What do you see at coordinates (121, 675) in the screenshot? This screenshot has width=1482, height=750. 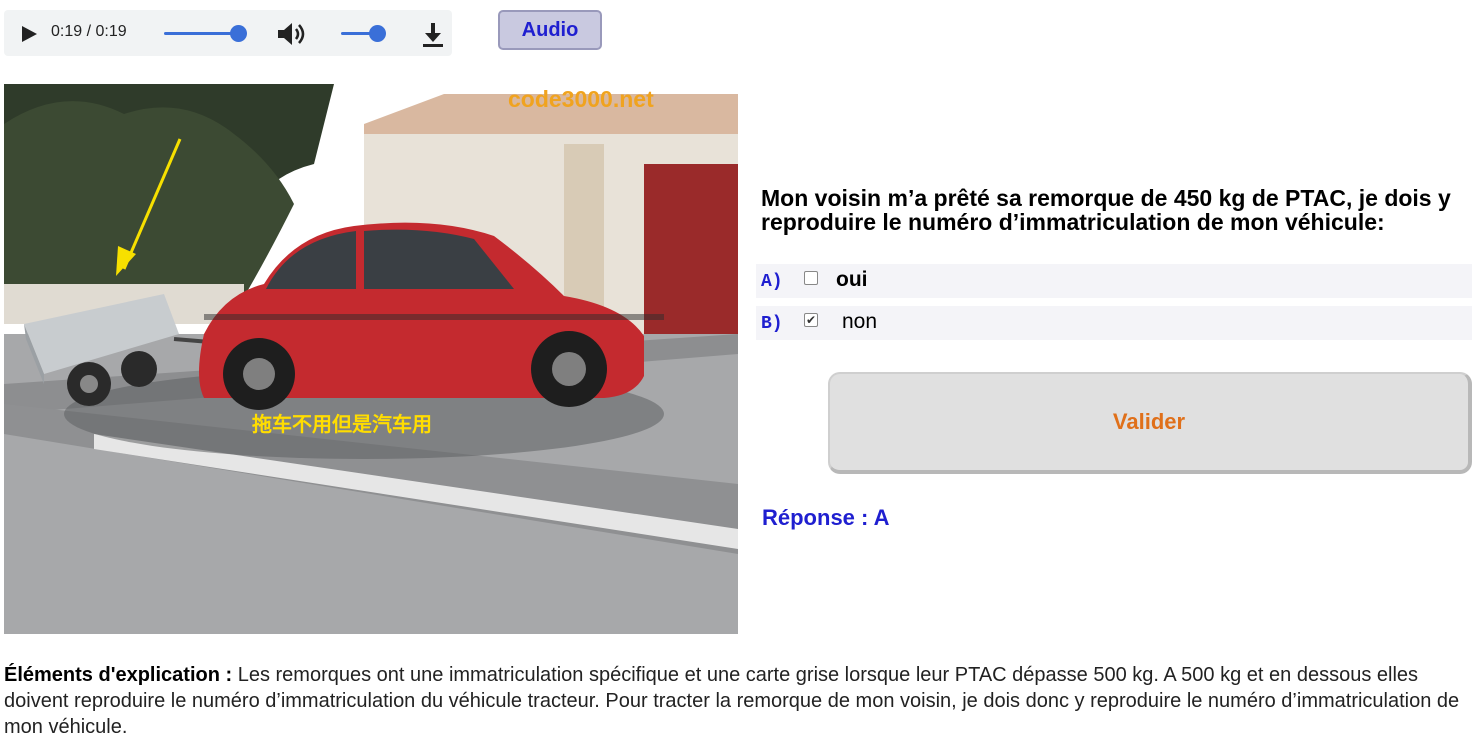 I see `explanation-heading: Éléments d'explication :` at bounding box center [121, 675].